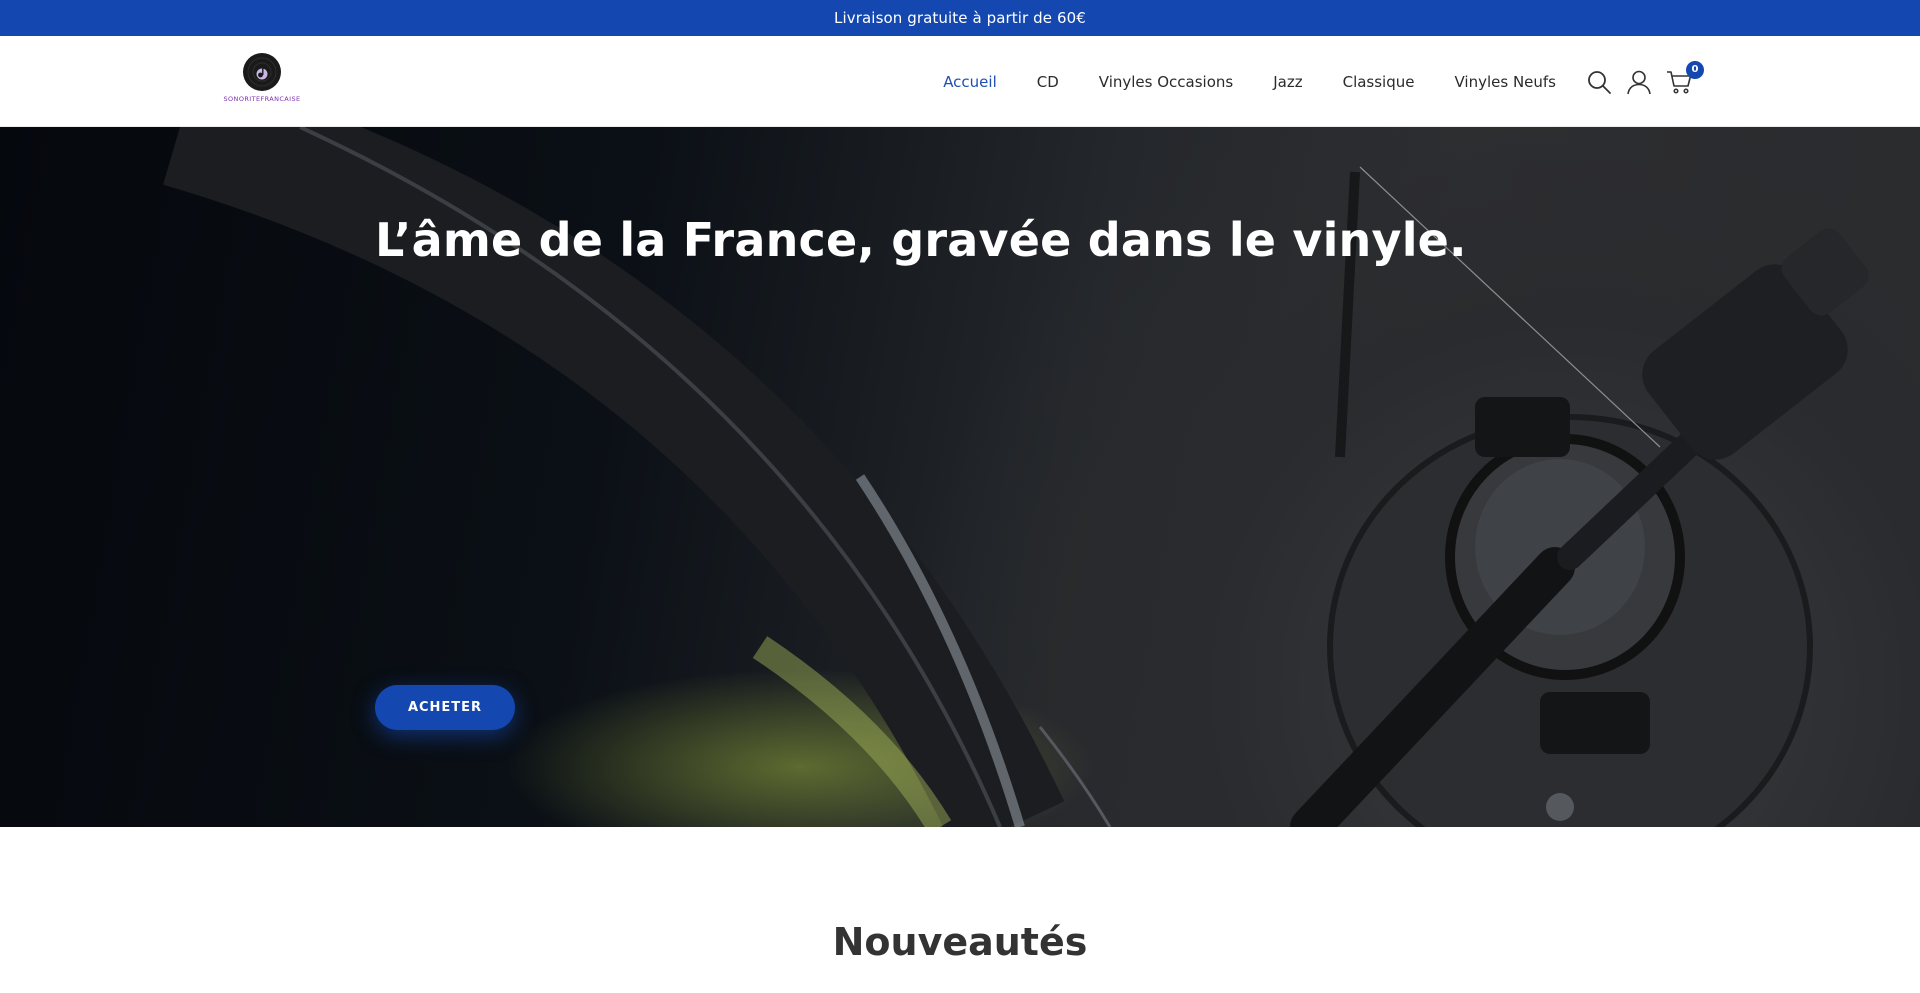  I want to click on cart-icon: 0, so click(1685, 77).